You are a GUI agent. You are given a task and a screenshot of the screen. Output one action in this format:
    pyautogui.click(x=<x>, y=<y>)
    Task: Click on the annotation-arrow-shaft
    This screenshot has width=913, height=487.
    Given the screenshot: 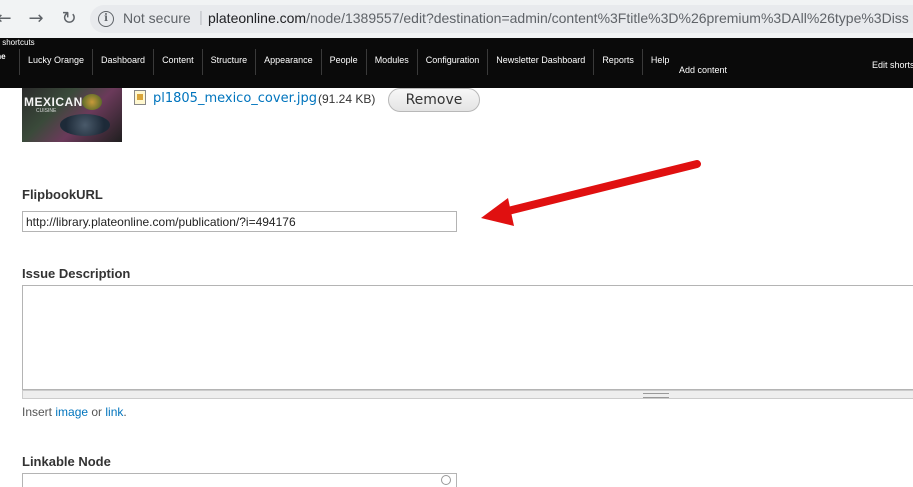 What is the action you would take?
    pyautogui.click(x=598, y=188)
    